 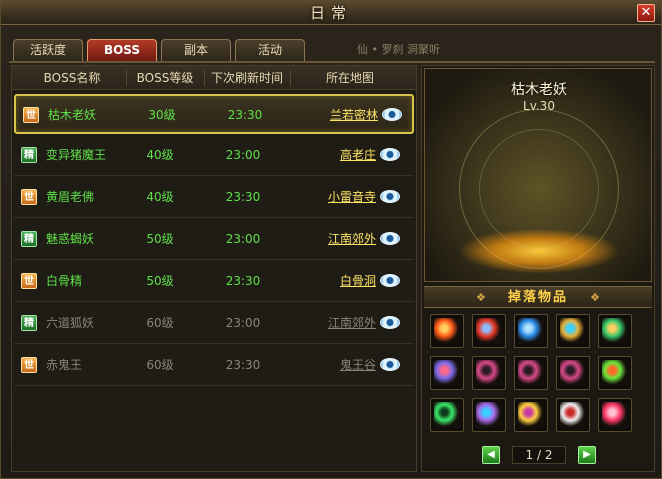 What do you see at coordinates (246, 78) in the screenshot?
I see `column-header-refresh-time: 下次刷新时间` at bounding box center [246, 78].